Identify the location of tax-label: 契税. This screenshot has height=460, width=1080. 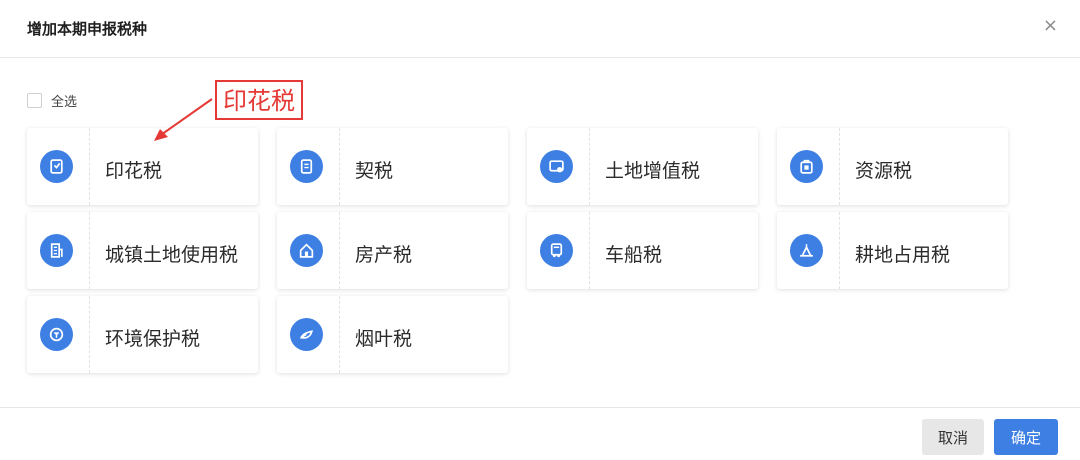
(374, 171).